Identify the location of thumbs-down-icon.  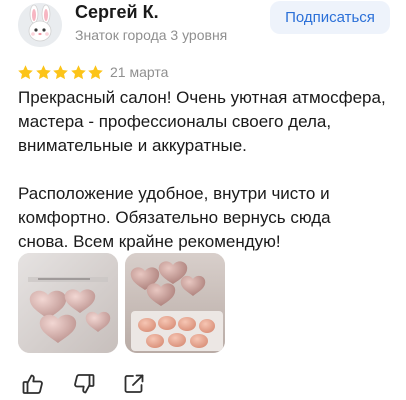
(84, 384).